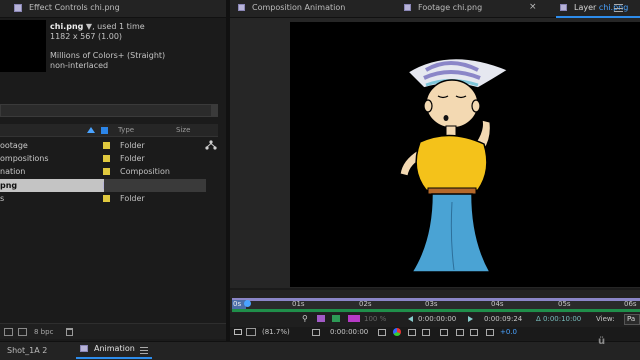 The image size is (640, 360). What do you see at coordinates (155, 185) in the screenshot?
I see `selected-row-highlight` at bounding box center [155, 185].